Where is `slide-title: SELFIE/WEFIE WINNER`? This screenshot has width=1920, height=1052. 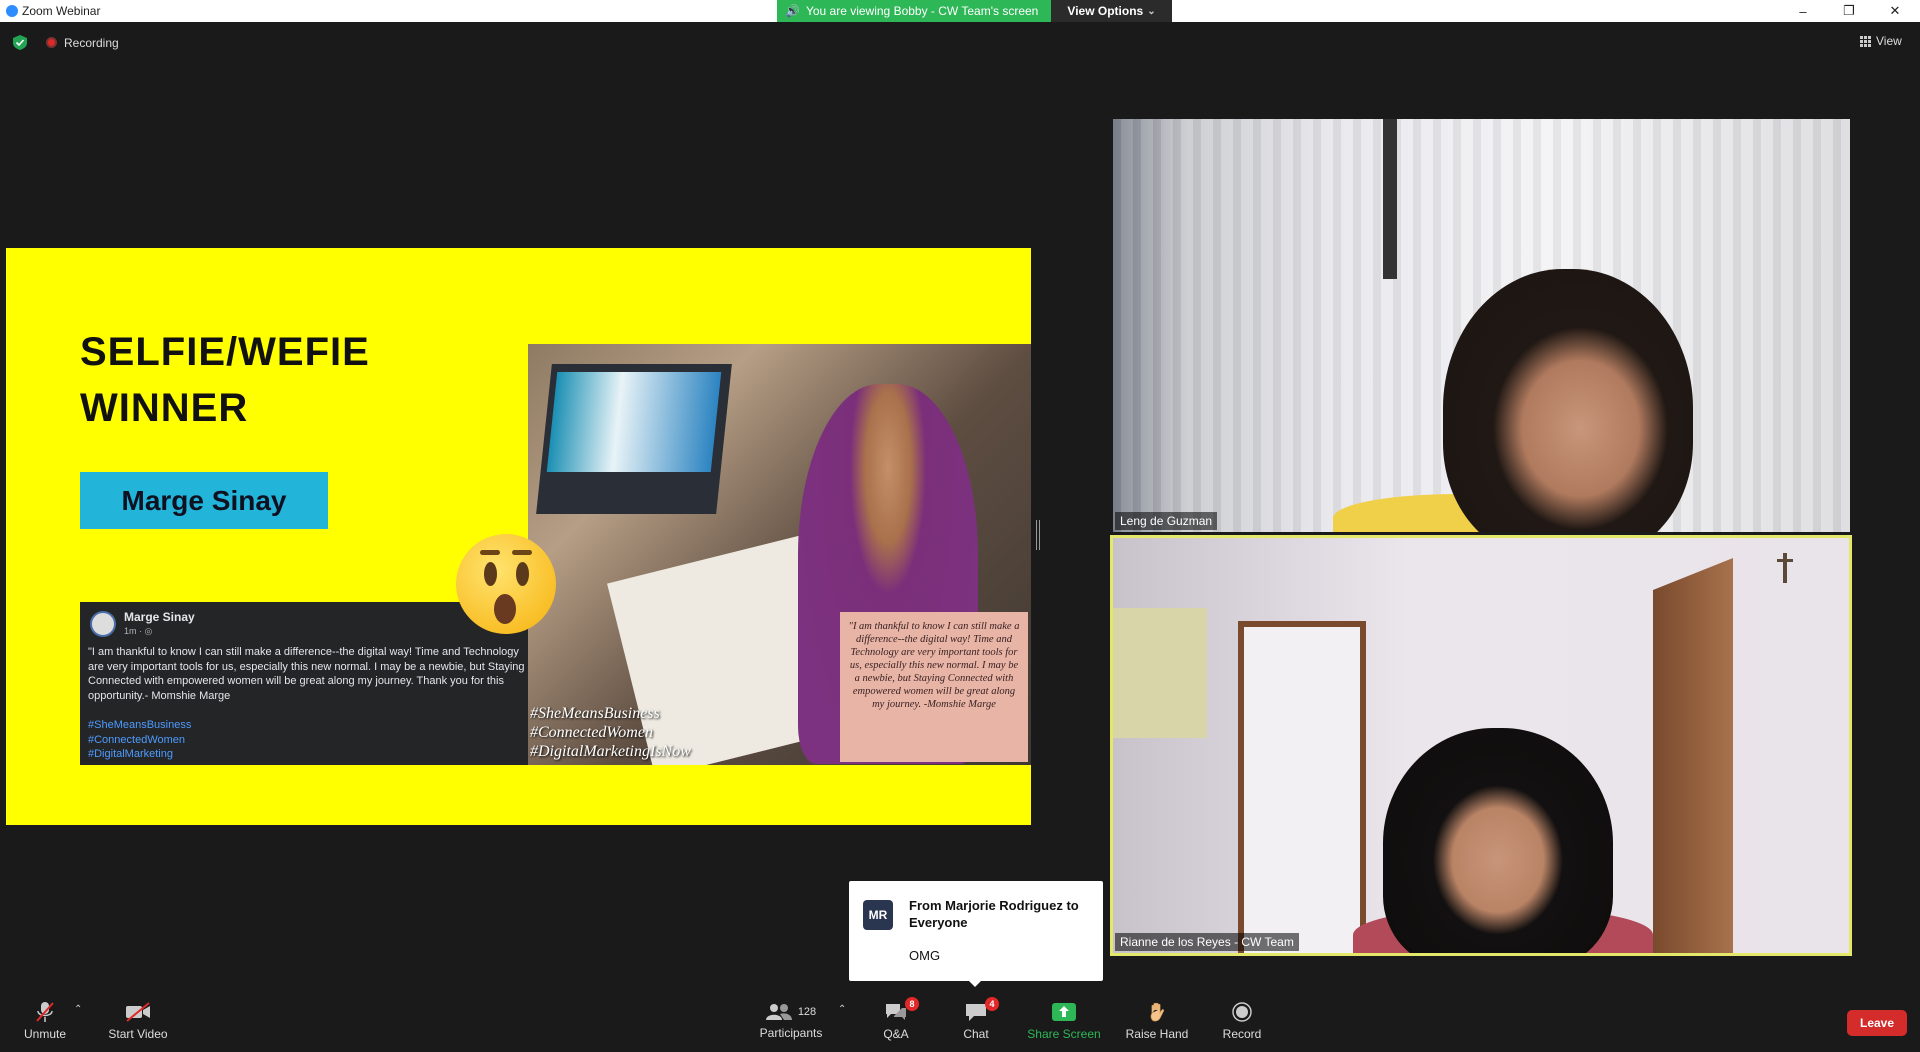
slide-title: SELFIE/WEFIE WINNER is located at coordinates (225, 380).